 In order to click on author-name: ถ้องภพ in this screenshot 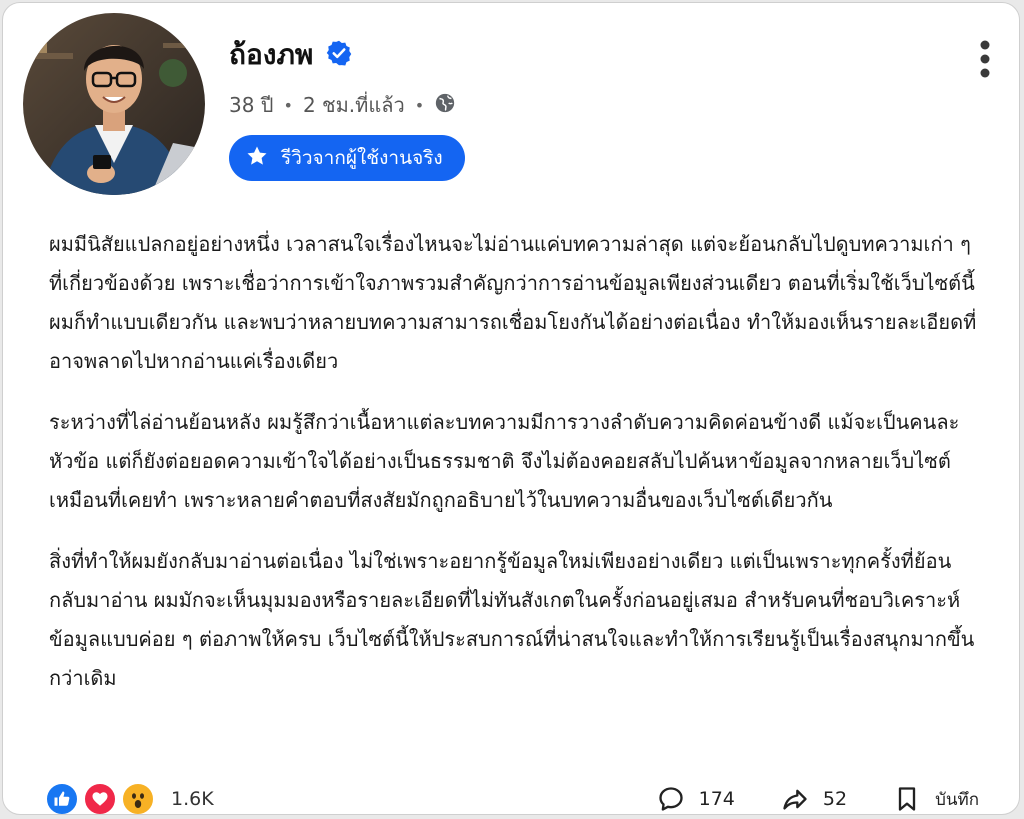, I will do `click(271, 55)`.